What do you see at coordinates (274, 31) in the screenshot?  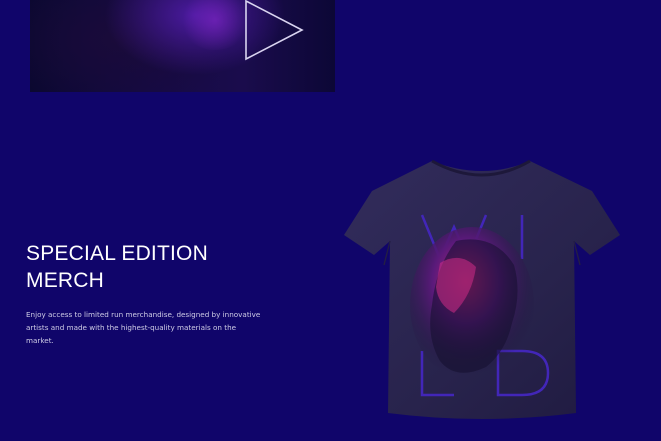 I see `play-icon` at bounding box center [274, 31].